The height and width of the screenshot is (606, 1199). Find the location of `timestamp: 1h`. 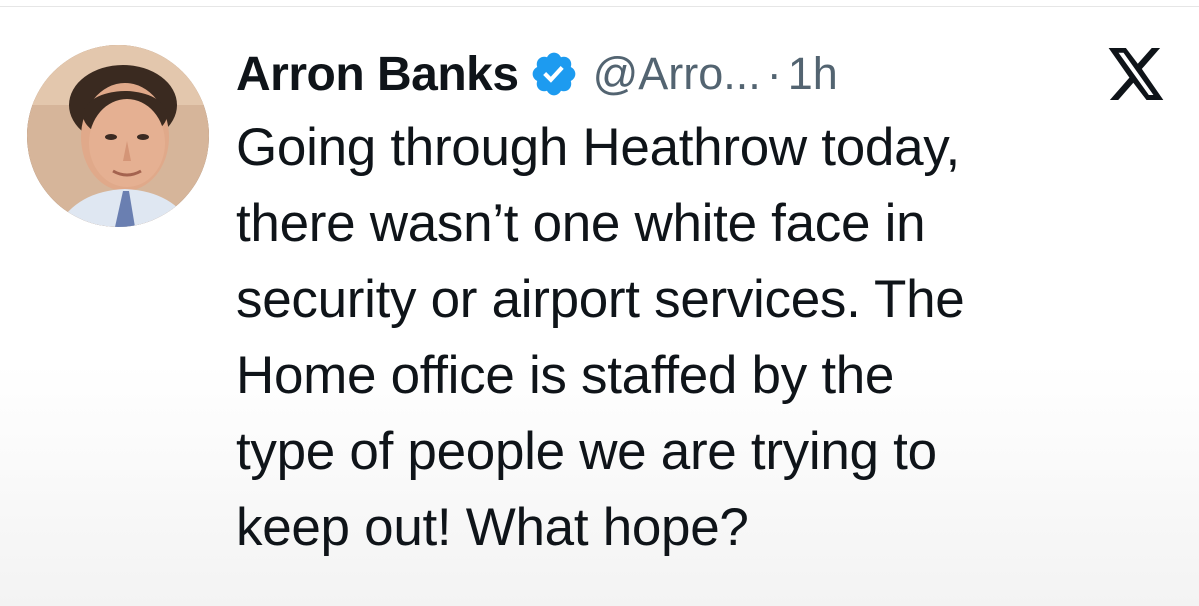

timestamp: 1h is located at coordinates (813, 74).